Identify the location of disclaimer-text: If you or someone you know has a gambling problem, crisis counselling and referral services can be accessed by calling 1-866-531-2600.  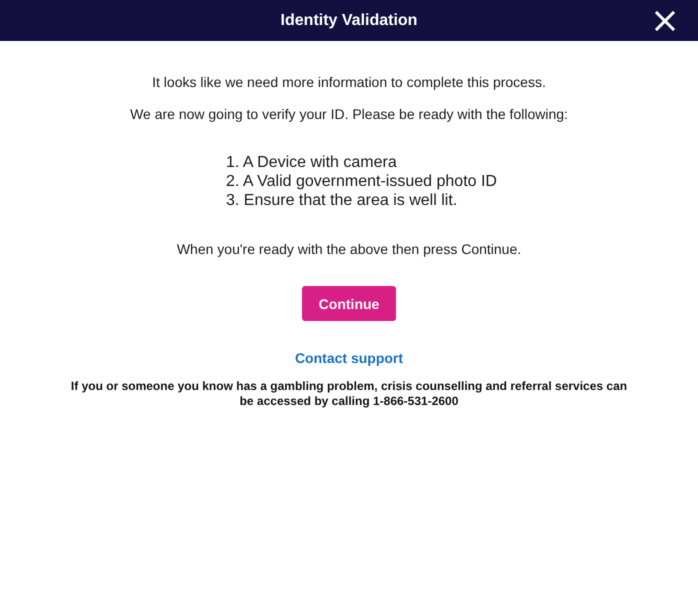
(349, 394).